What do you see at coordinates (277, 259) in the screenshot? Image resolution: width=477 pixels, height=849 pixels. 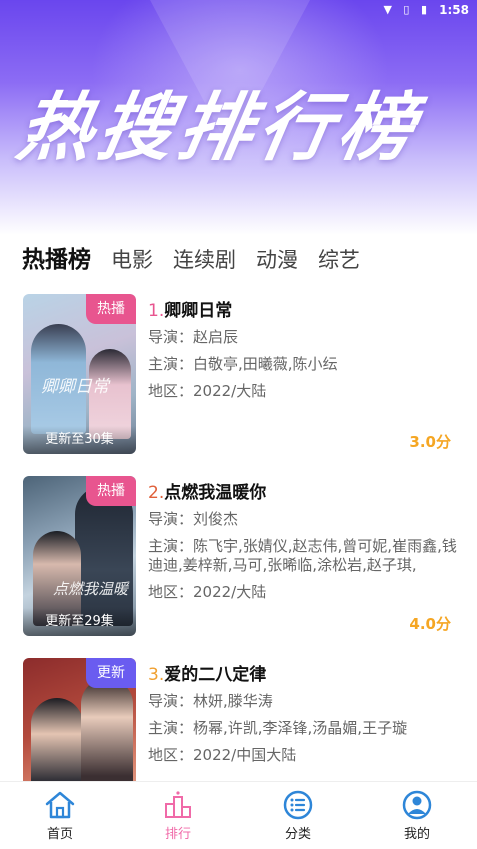 I see `tab-anime: 动漫` at bounding box center [277, 259].